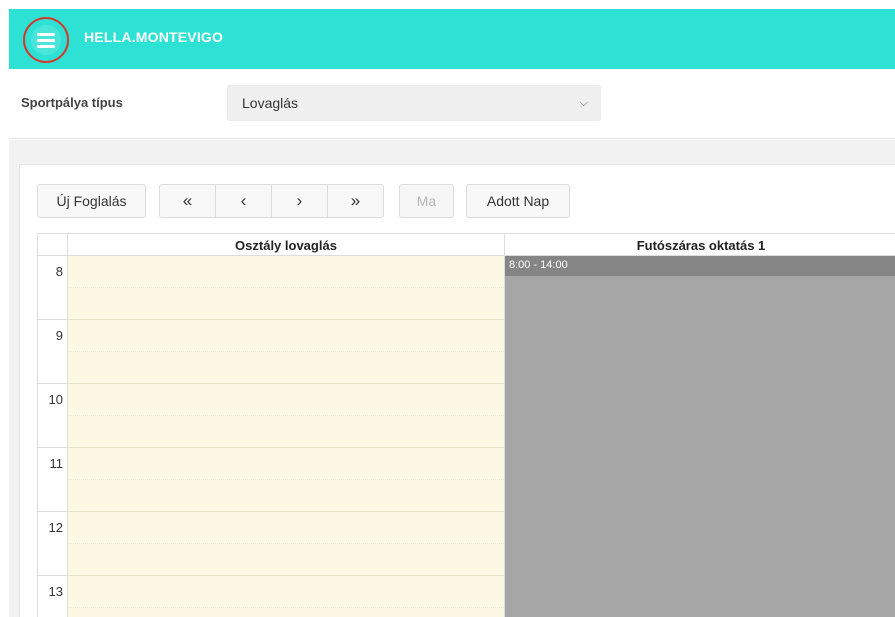  I want to click on given-day-button: Adott Nap, so click(518, 201).